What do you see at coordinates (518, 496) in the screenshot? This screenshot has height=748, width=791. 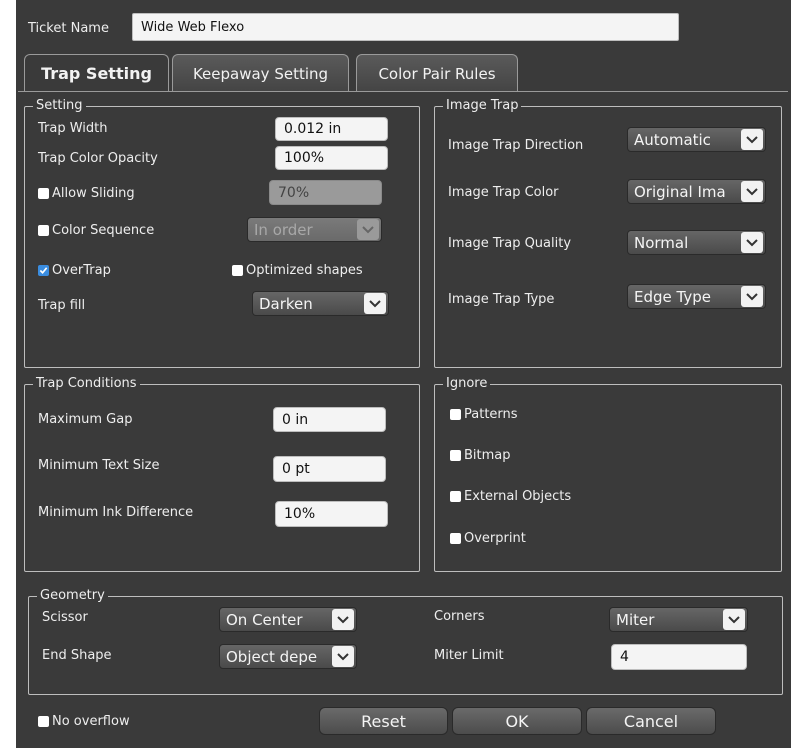 I see `external-objects-label: External Objects` at bounding box center [518, 496].